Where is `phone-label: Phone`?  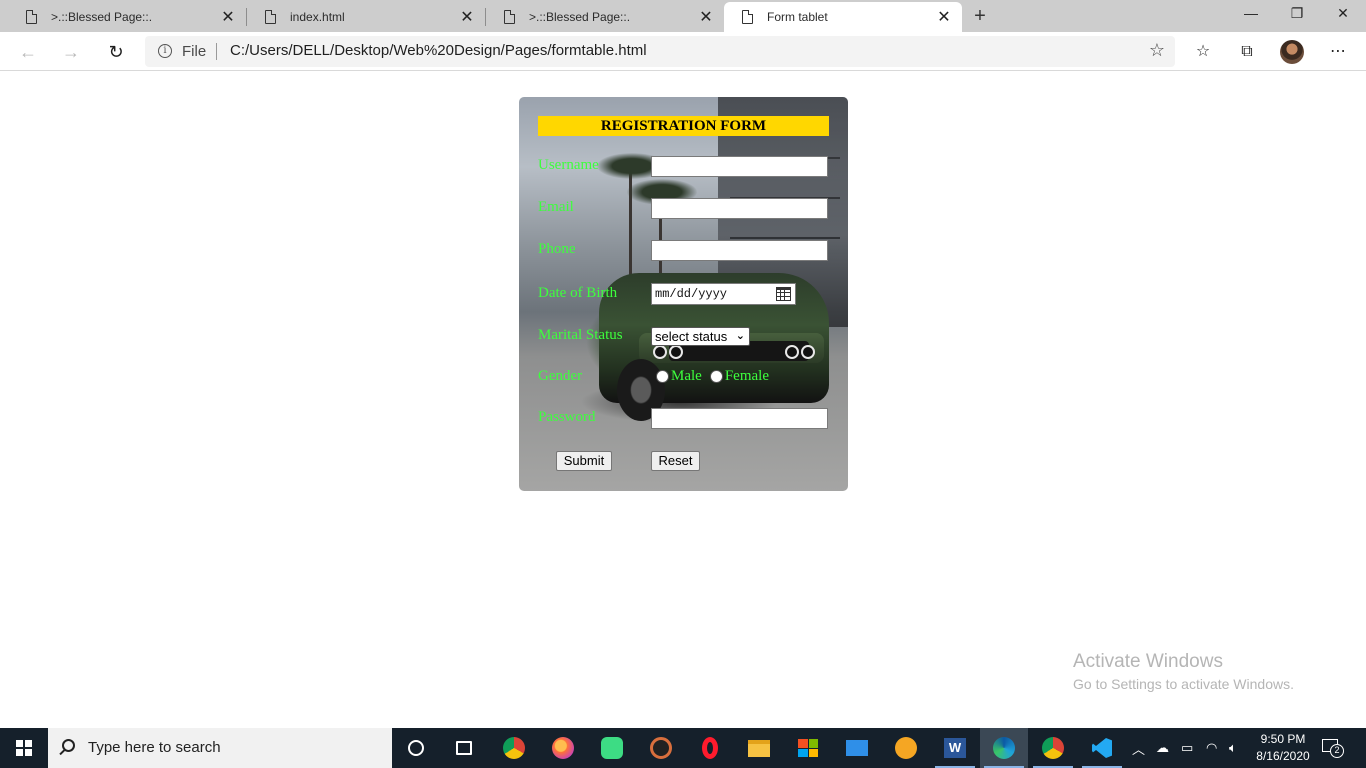 phone-label: Phone is located at coordinates (557, 249).